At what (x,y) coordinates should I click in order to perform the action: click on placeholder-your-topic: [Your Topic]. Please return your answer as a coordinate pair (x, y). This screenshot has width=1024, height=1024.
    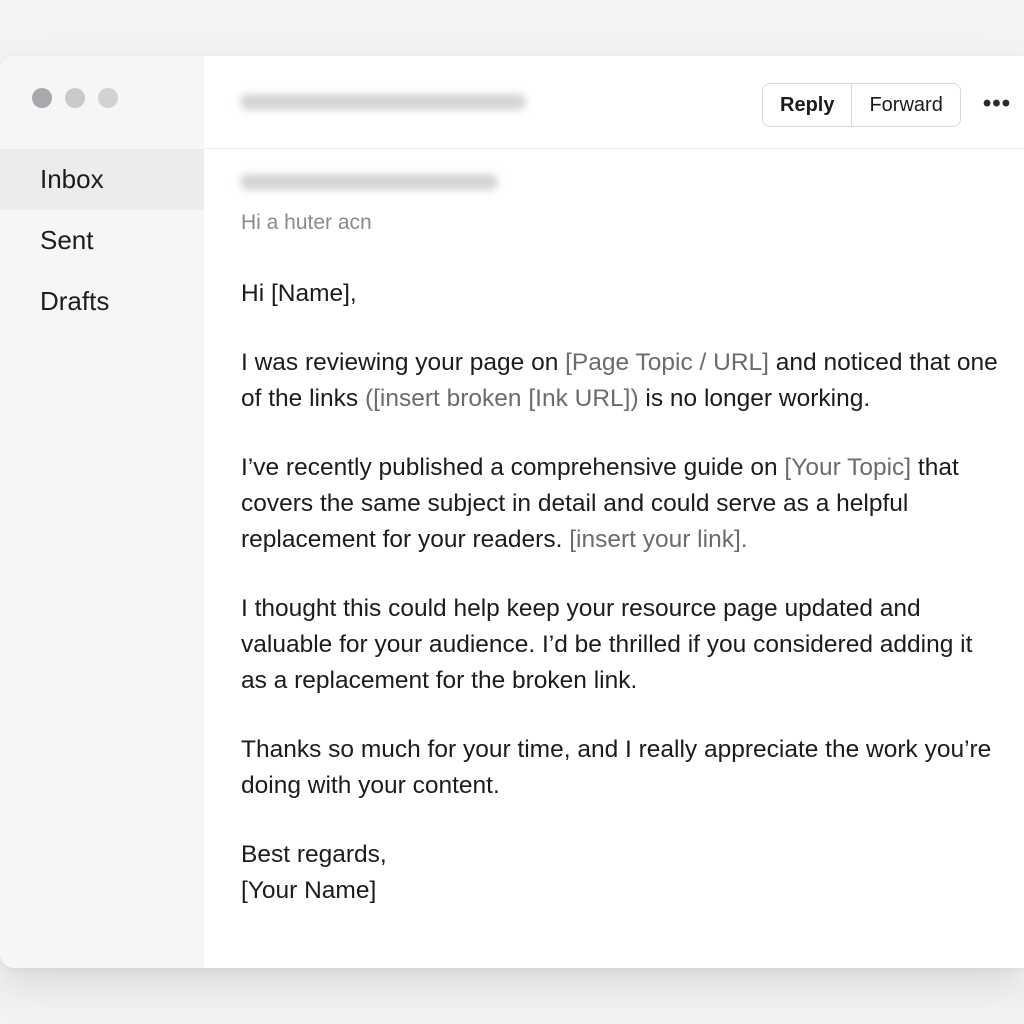
    Looking at the image, I should click on (848, 467).